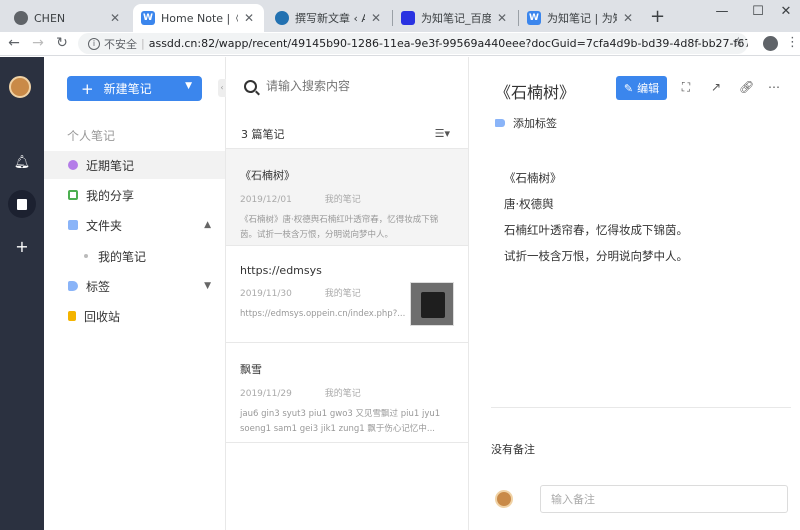 This screenshot has width=800, height=530. I want to click on search-input, so click(356, 86).